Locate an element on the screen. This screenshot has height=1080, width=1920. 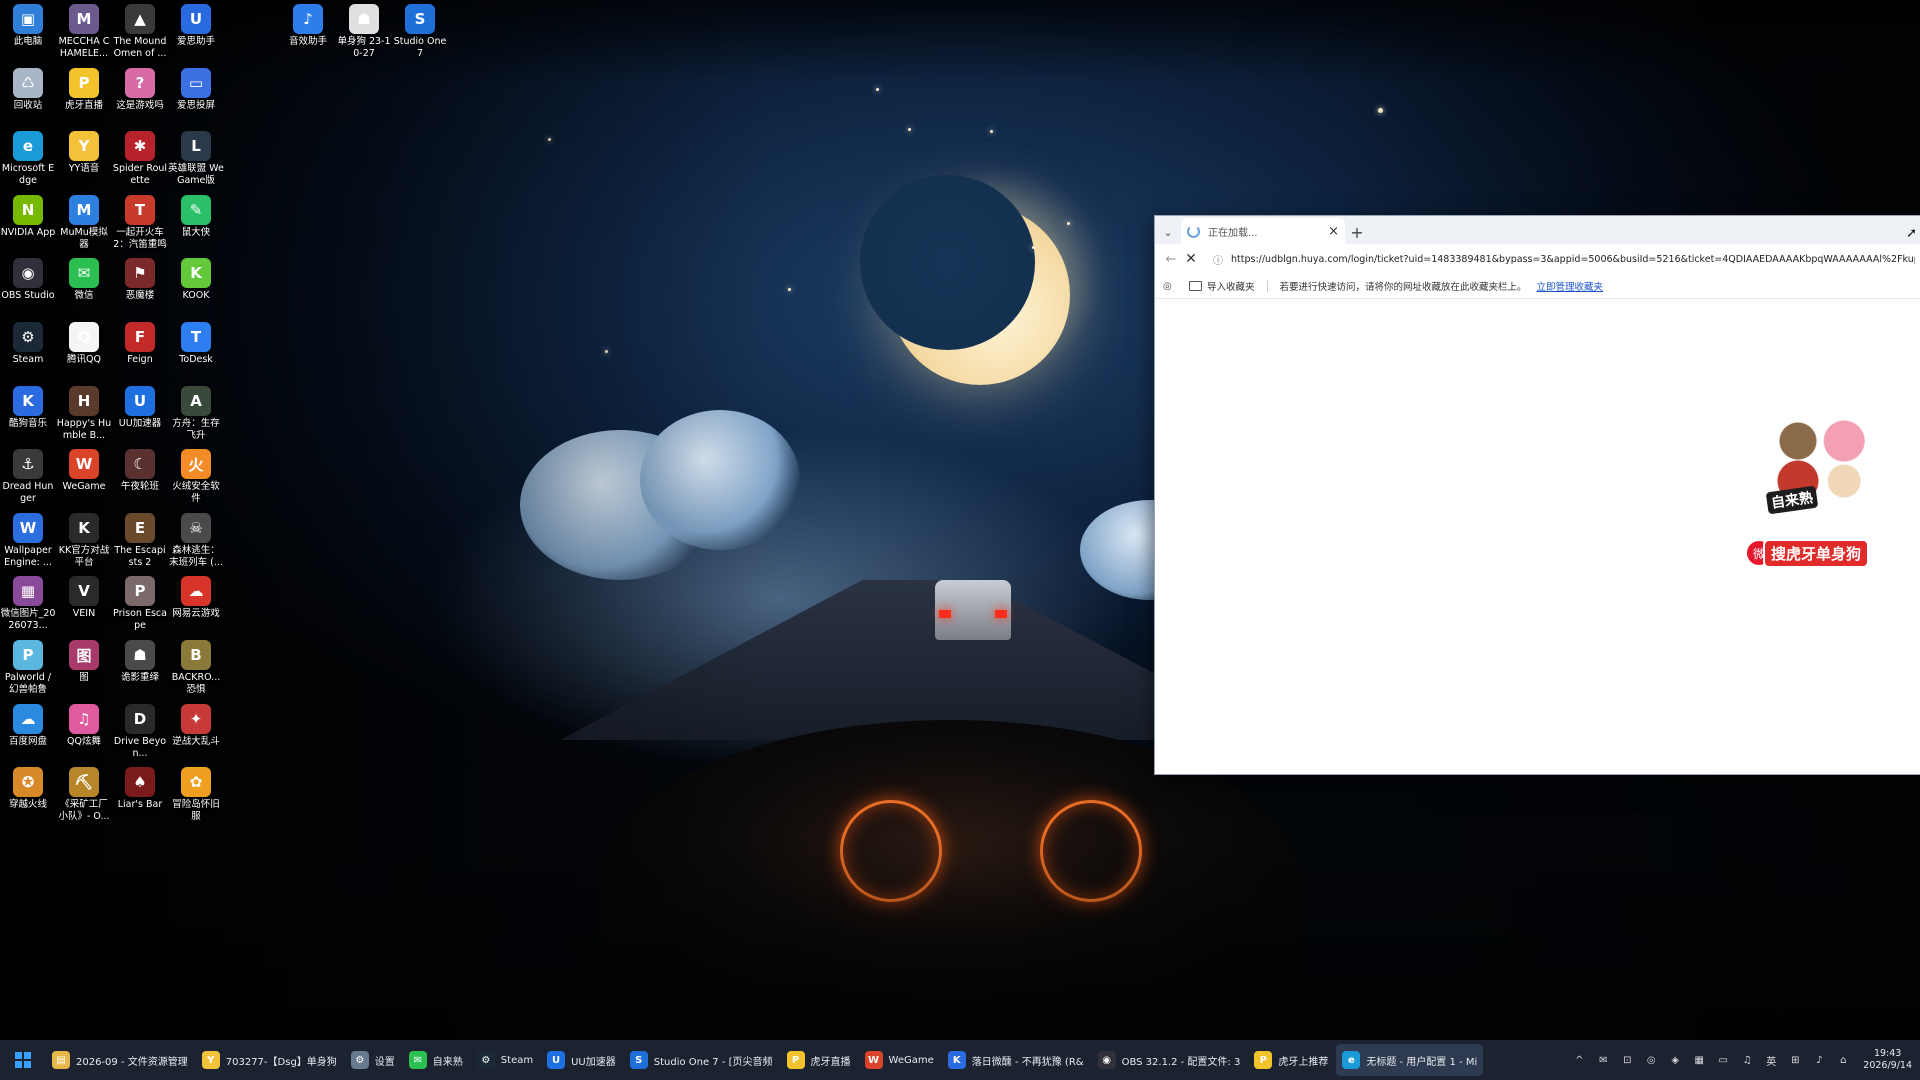
desktop-icon-label: 酷狗音乐 is located at coordinates (27, 423).